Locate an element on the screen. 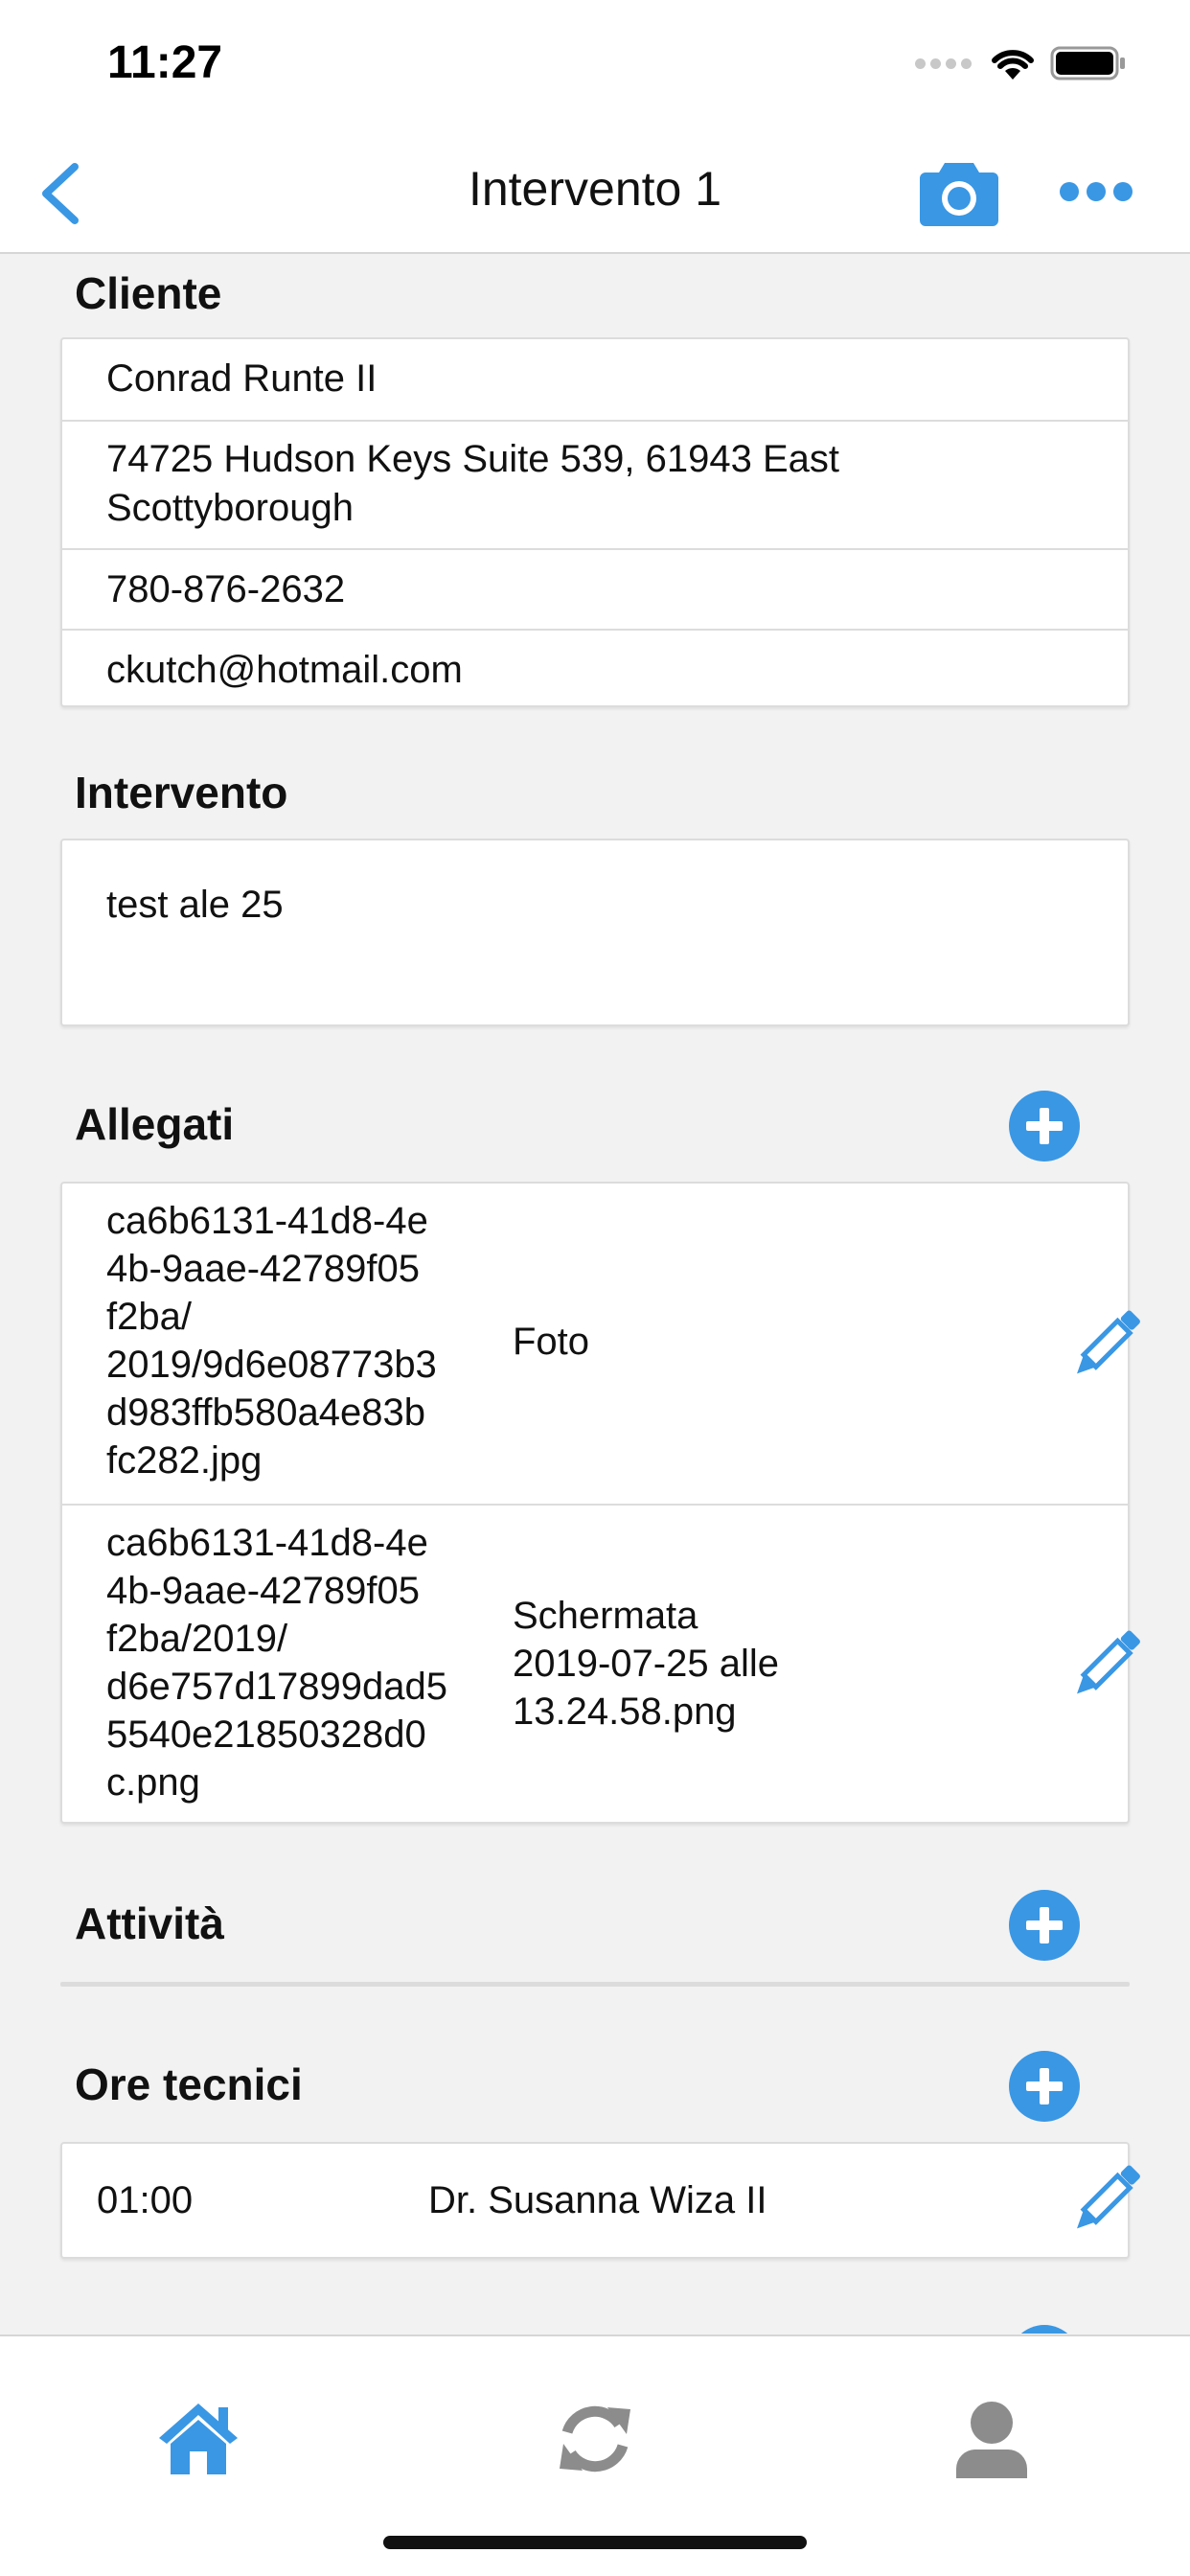 Image resolution: width=1190 pixels, height=2576 pixels. client-phone: 780-876-2632 is located at coordinates (226, 589).